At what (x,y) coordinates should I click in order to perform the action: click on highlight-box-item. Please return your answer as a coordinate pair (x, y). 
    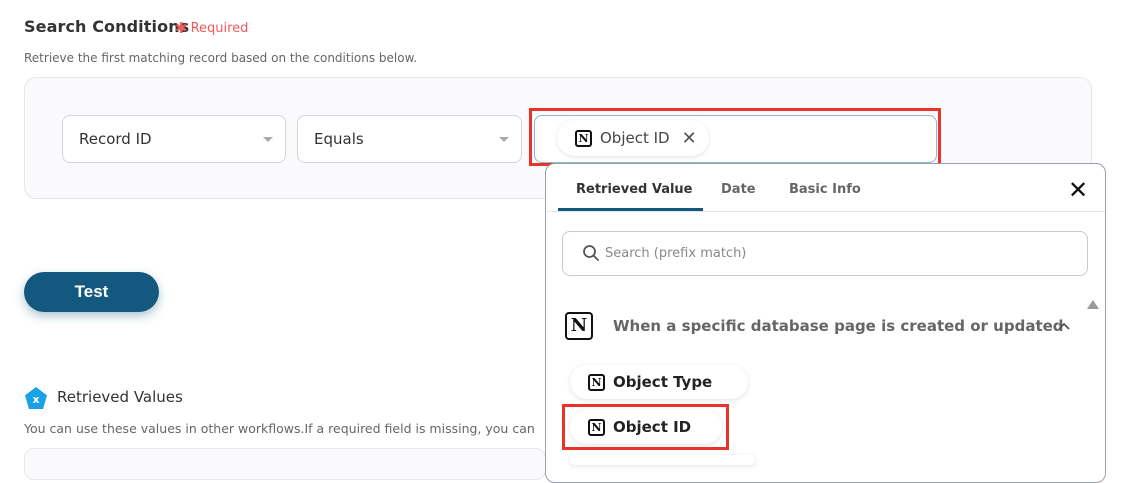
    Looking at the image, I should click on (645, 427).